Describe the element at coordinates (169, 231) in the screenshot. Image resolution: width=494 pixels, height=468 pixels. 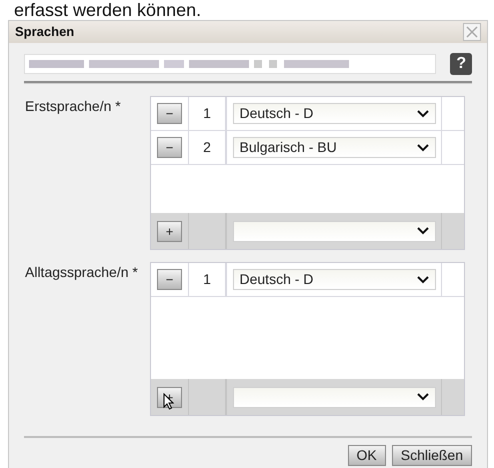
I see `add-button: +` at that location.